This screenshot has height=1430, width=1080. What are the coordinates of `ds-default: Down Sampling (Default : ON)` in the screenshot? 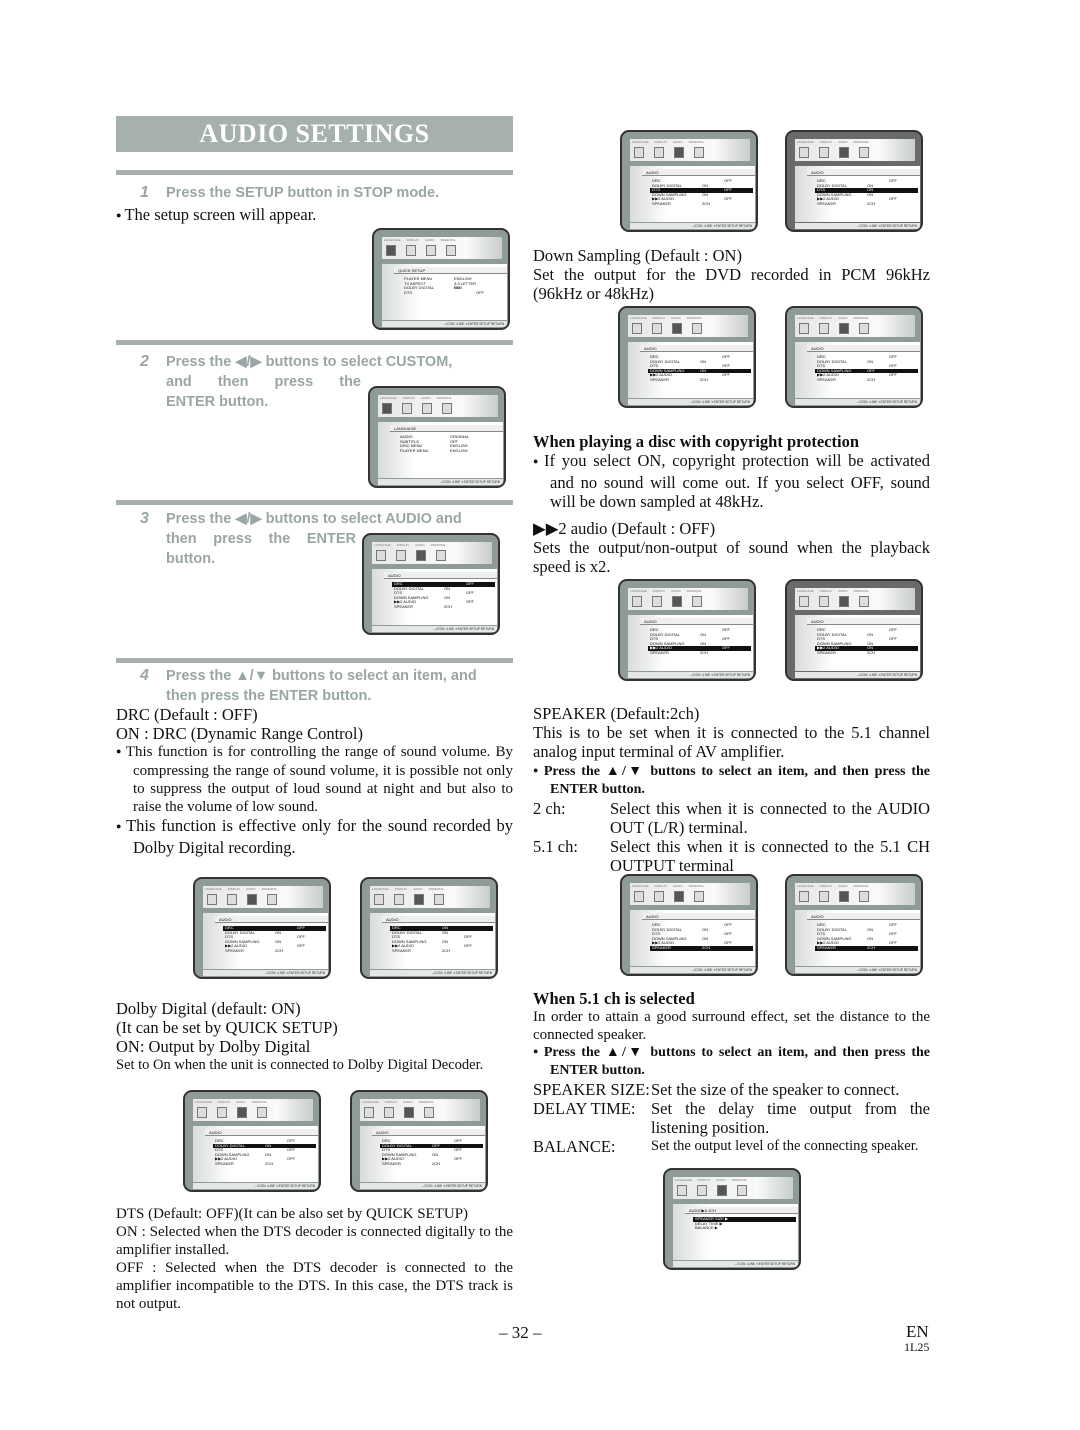 It's located at (637, 255).